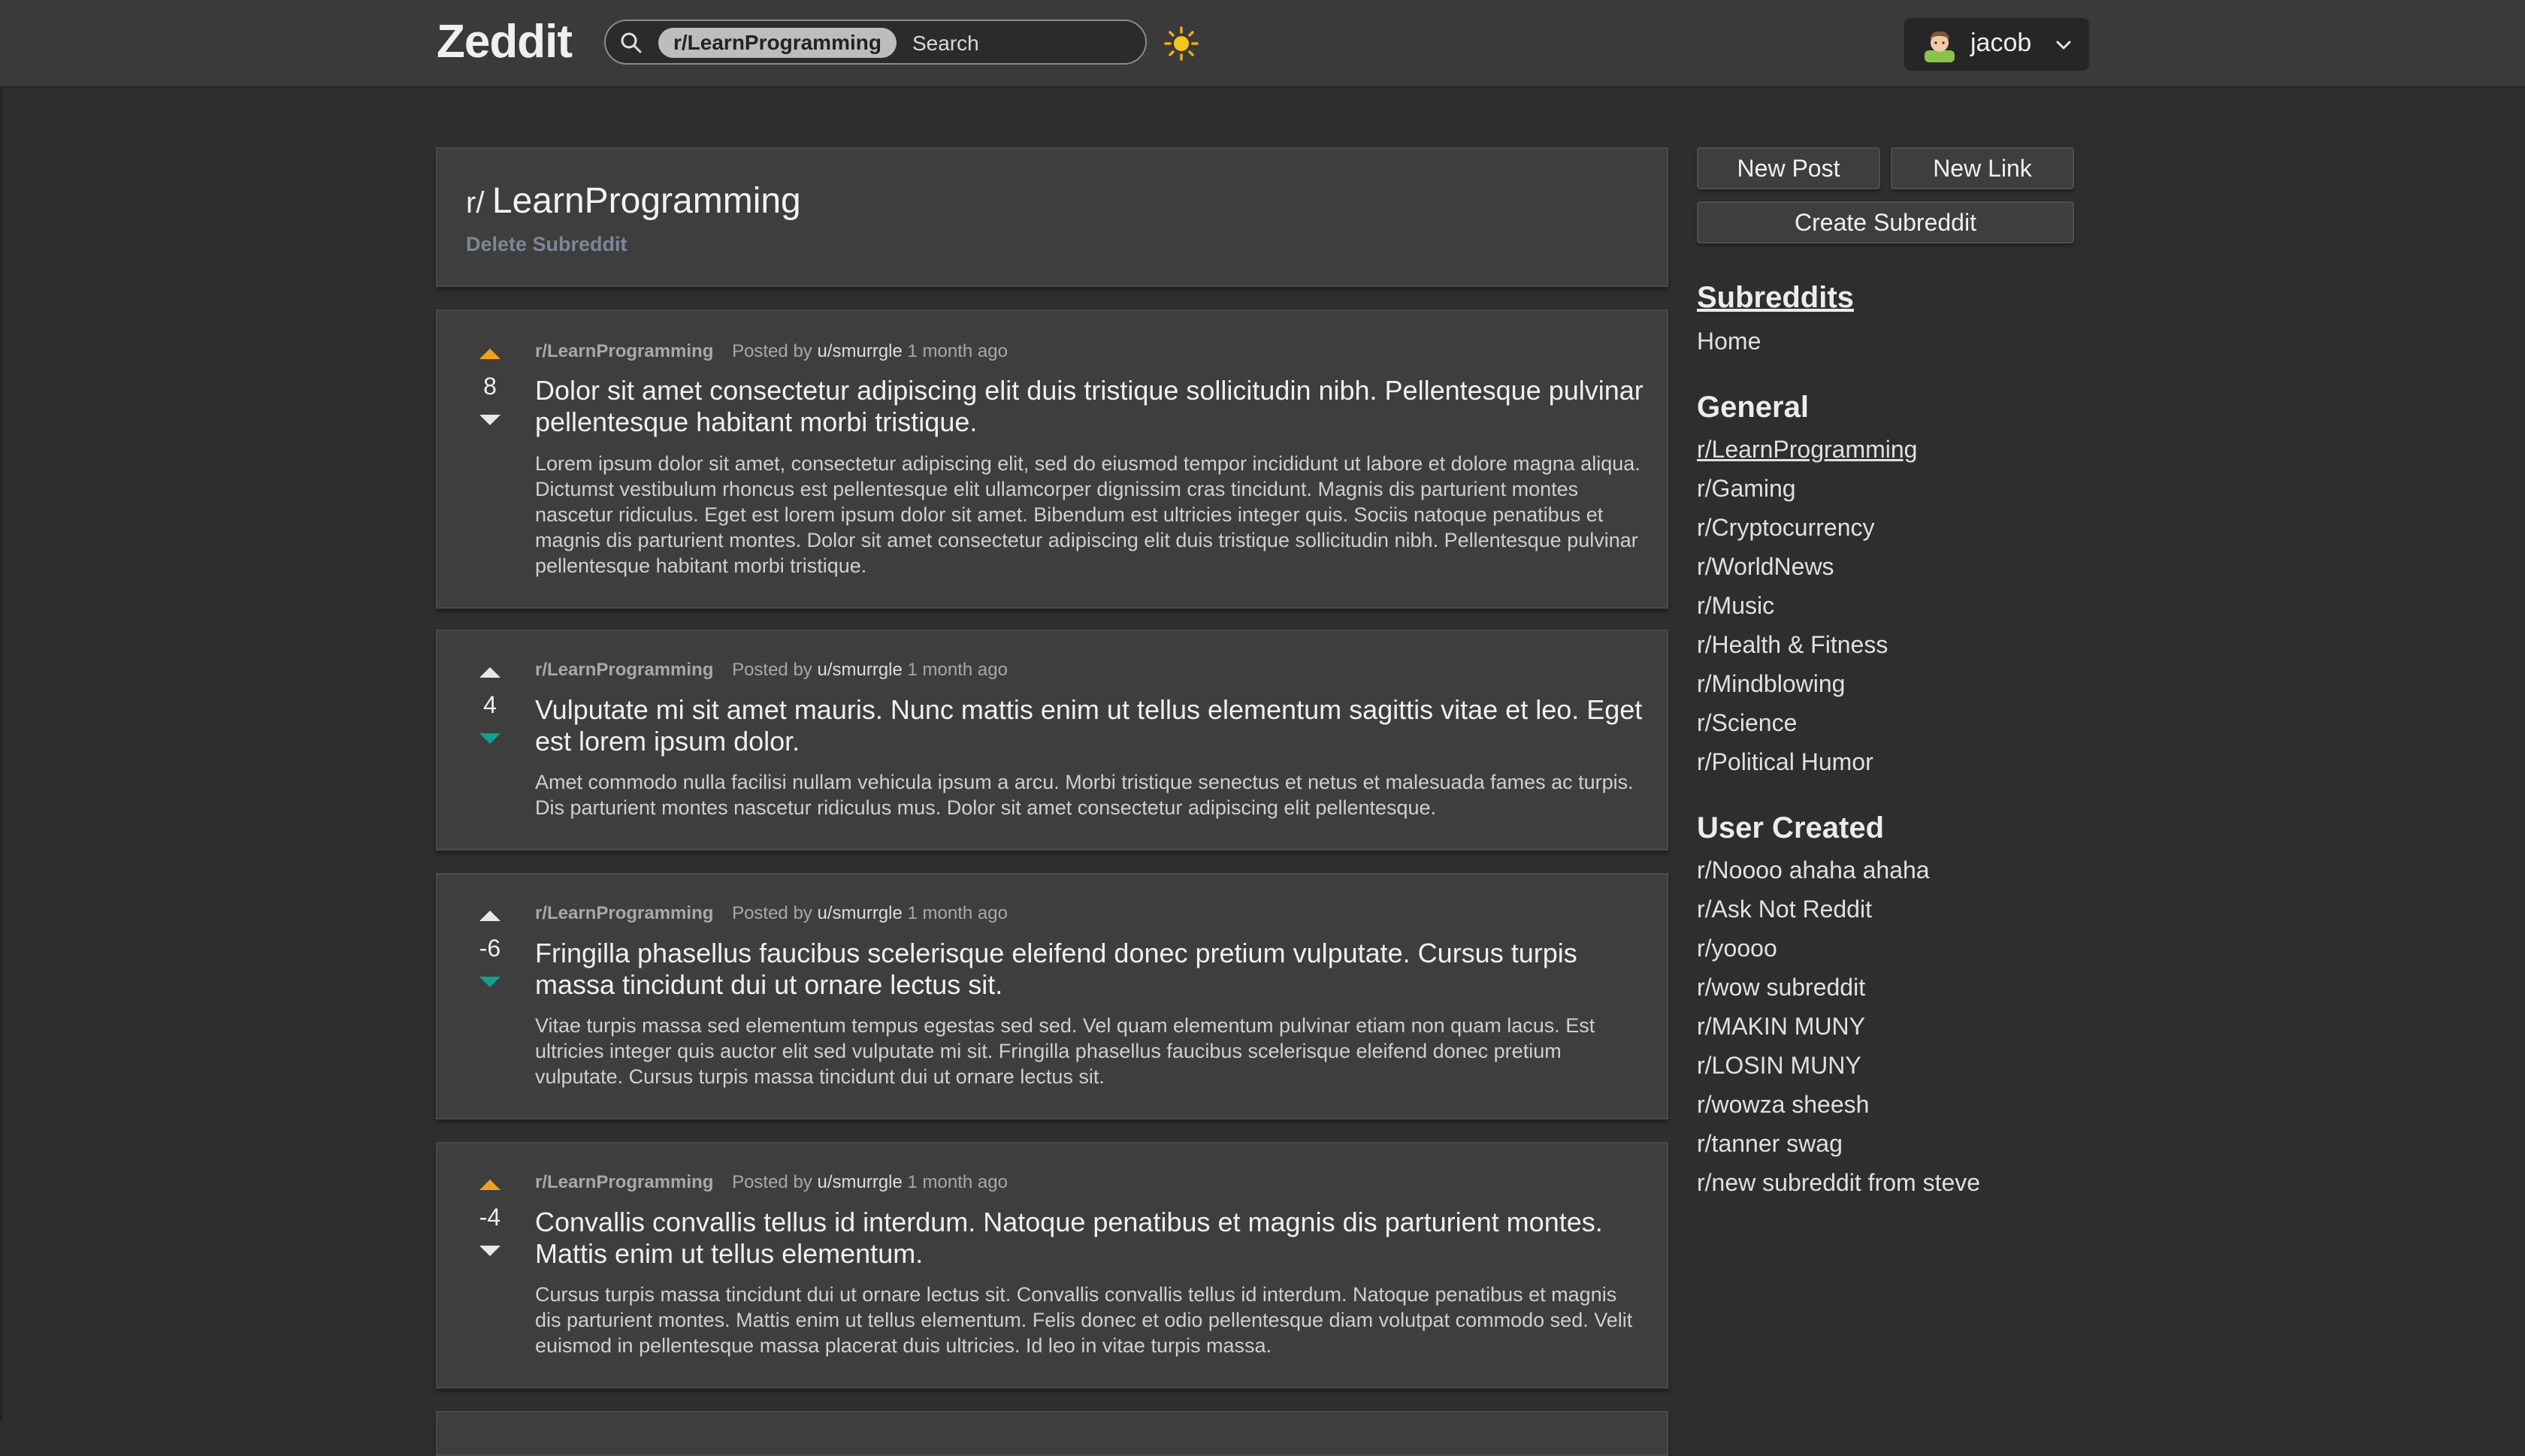 The width and height of the screenshot is (2525, 1456). What do you see at coordinates (1, 753) in the screenshot?
I see `left-edge` at bounding box center [1, 753].